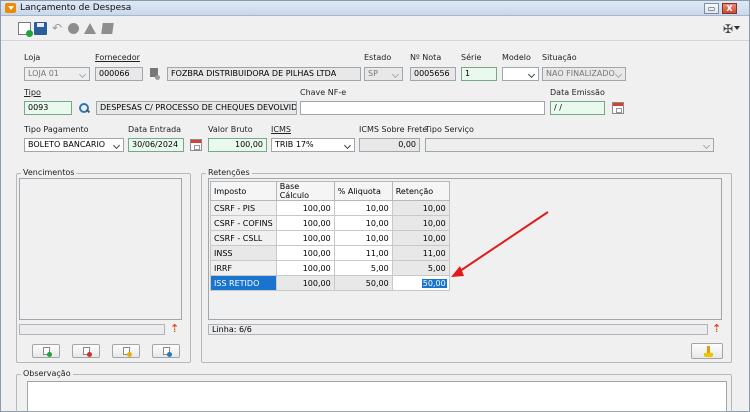 This screenshot has width=750, height=412. I want to click on table-row: CSRF - CSLL 100,00 10,00 10,00, so click(330, 238).